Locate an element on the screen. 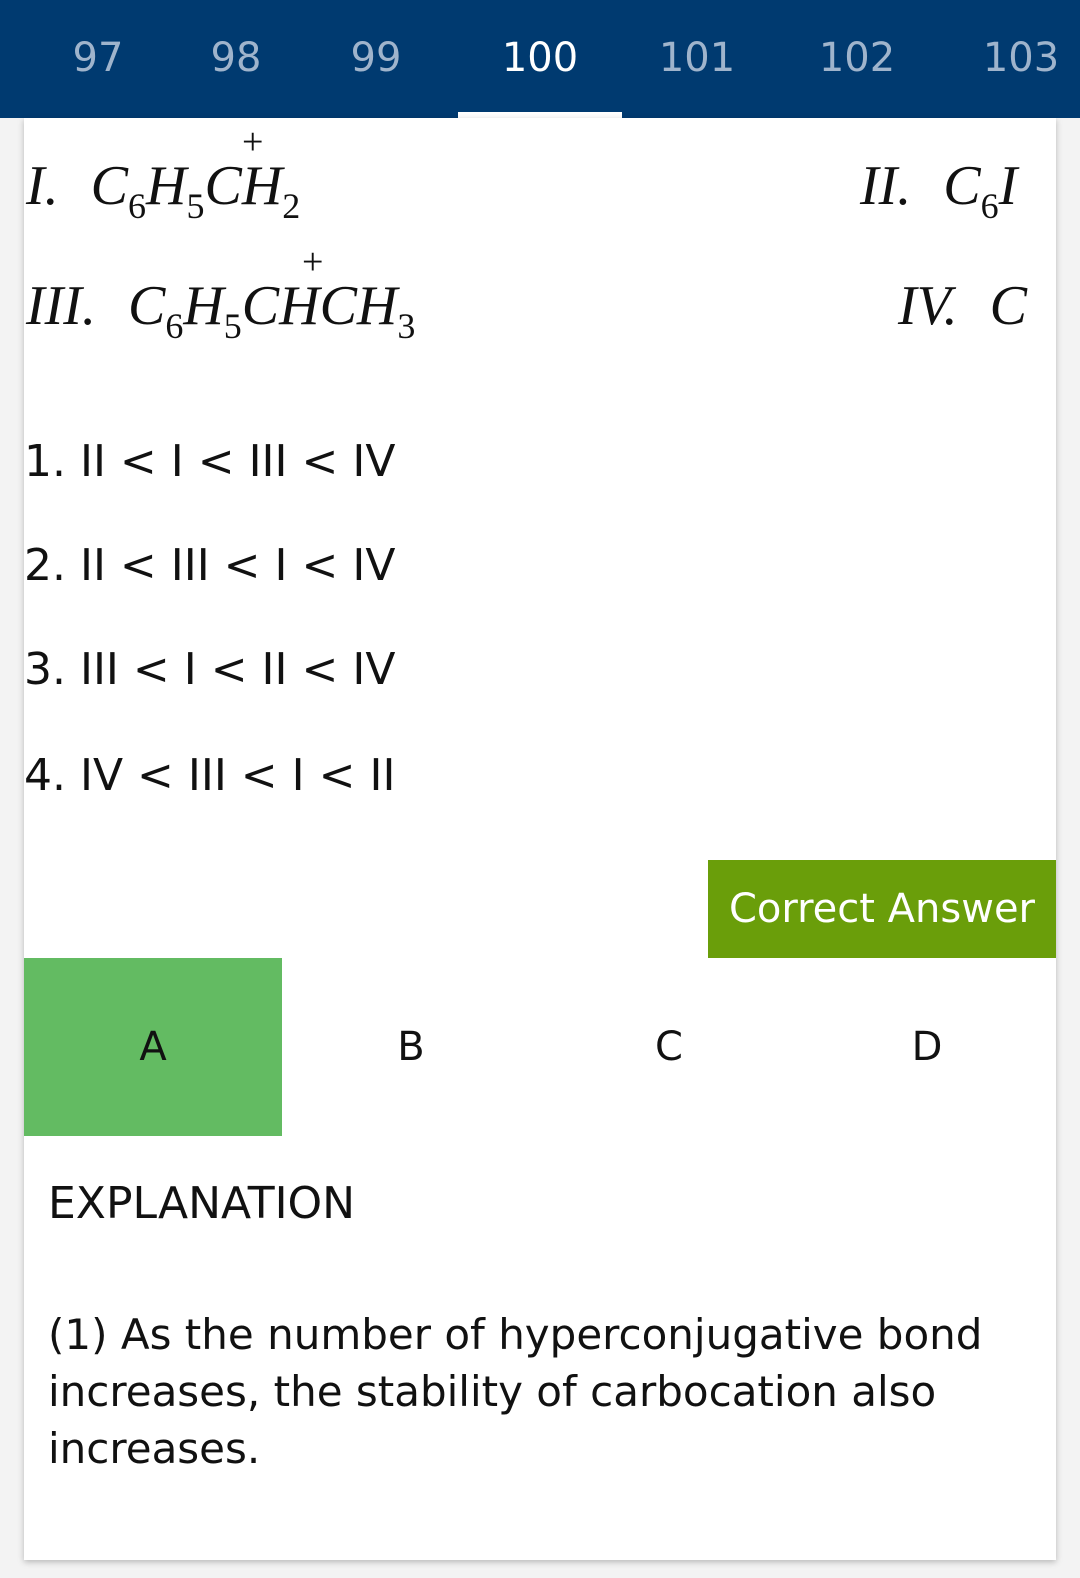  positive-charge-3: + is located at coordinates (313, 262).